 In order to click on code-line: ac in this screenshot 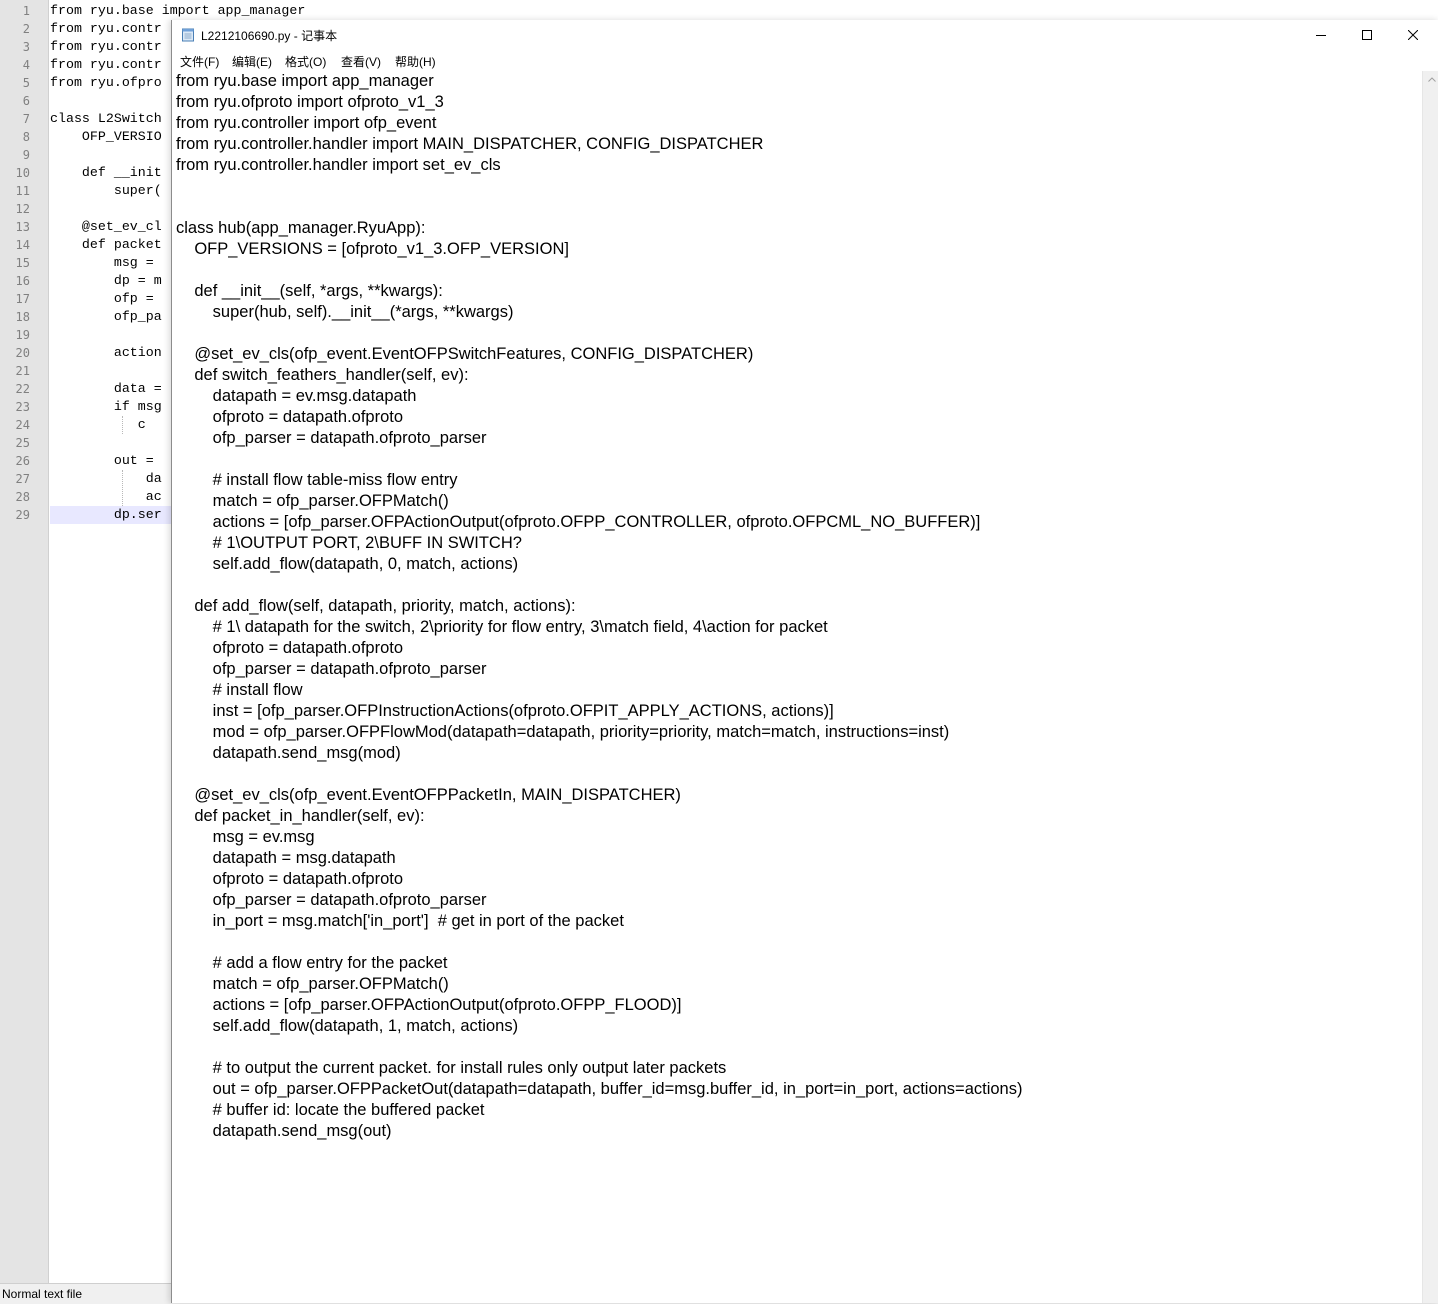, I will do `click(106, 496)`.